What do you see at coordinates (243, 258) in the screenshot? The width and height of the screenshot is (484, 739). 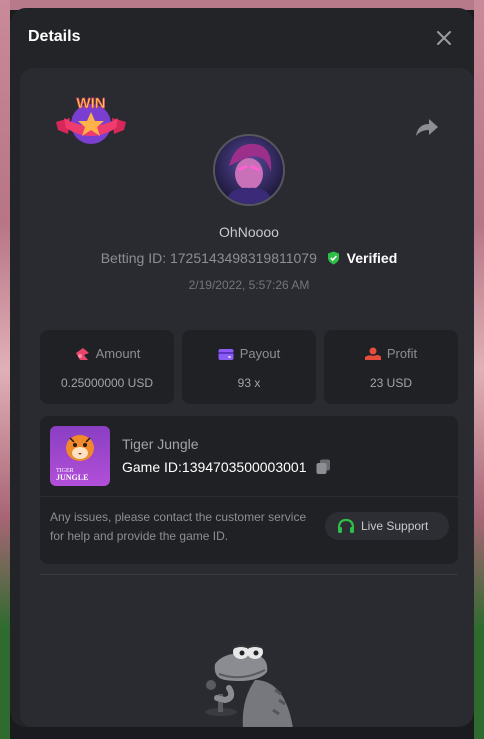 I see `betting-id-value: 1725143498319811079` at bounding box center [243, 258].